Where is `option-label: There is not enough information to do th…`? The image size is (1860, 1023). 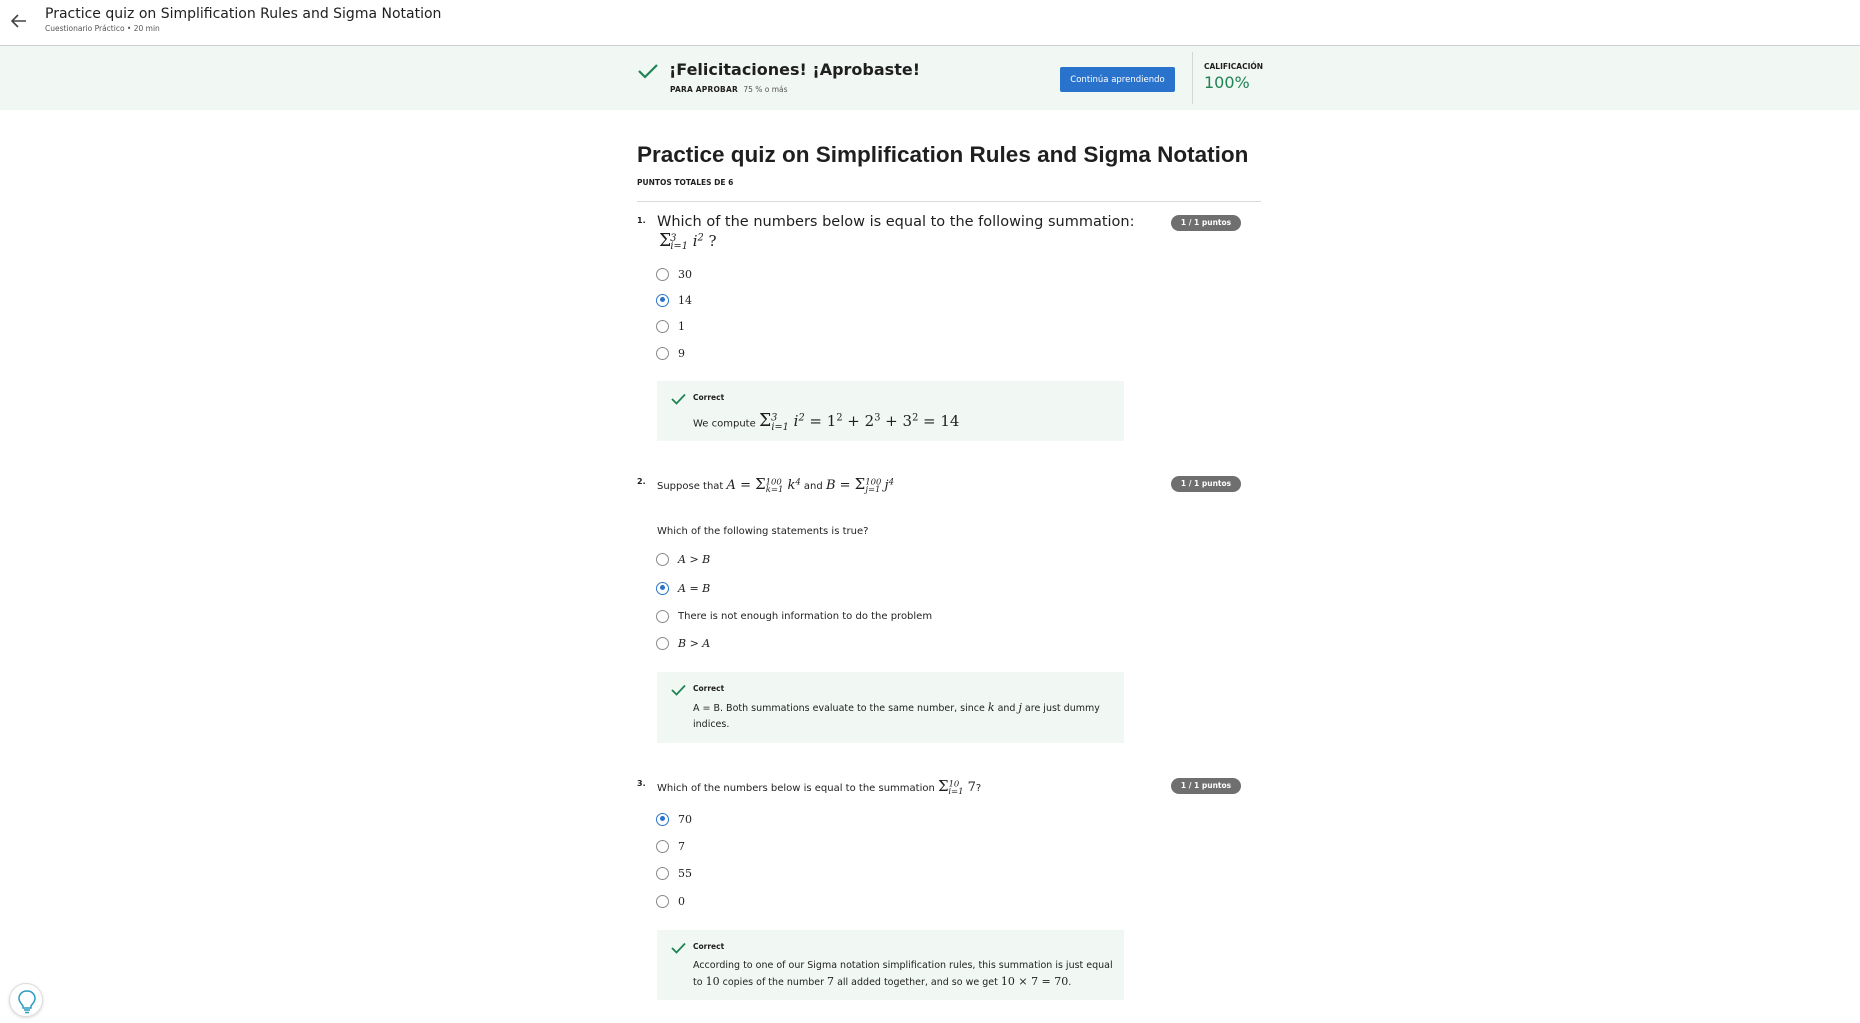
option-label: There is not enough information to do th… is located at coordinates (805, 616).